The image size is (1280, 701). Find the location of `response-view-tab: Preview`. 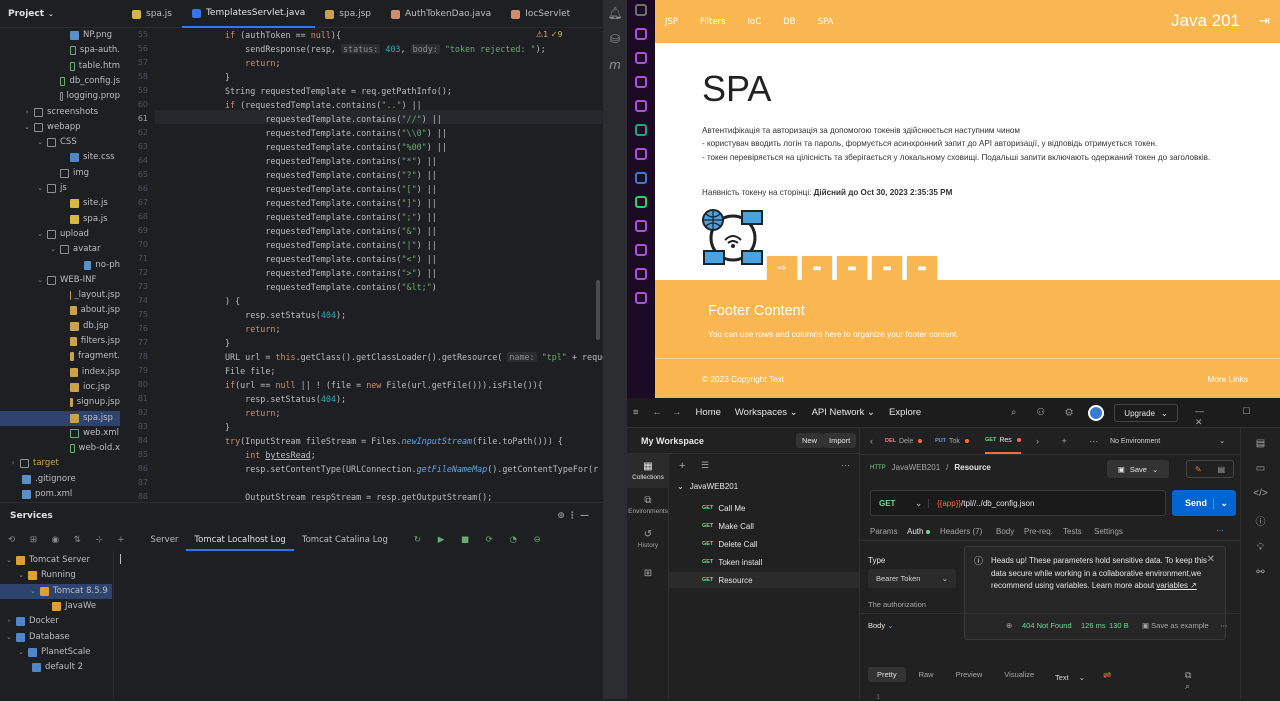

response-view-tab: Preview is located at coordinates (969, 674).